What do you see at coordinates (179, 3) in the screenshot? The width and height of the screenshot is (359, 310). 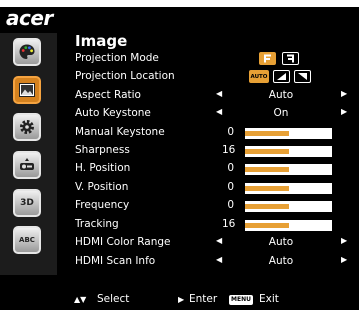 I see `top-cap-bar` at bounding box center [179, 3].